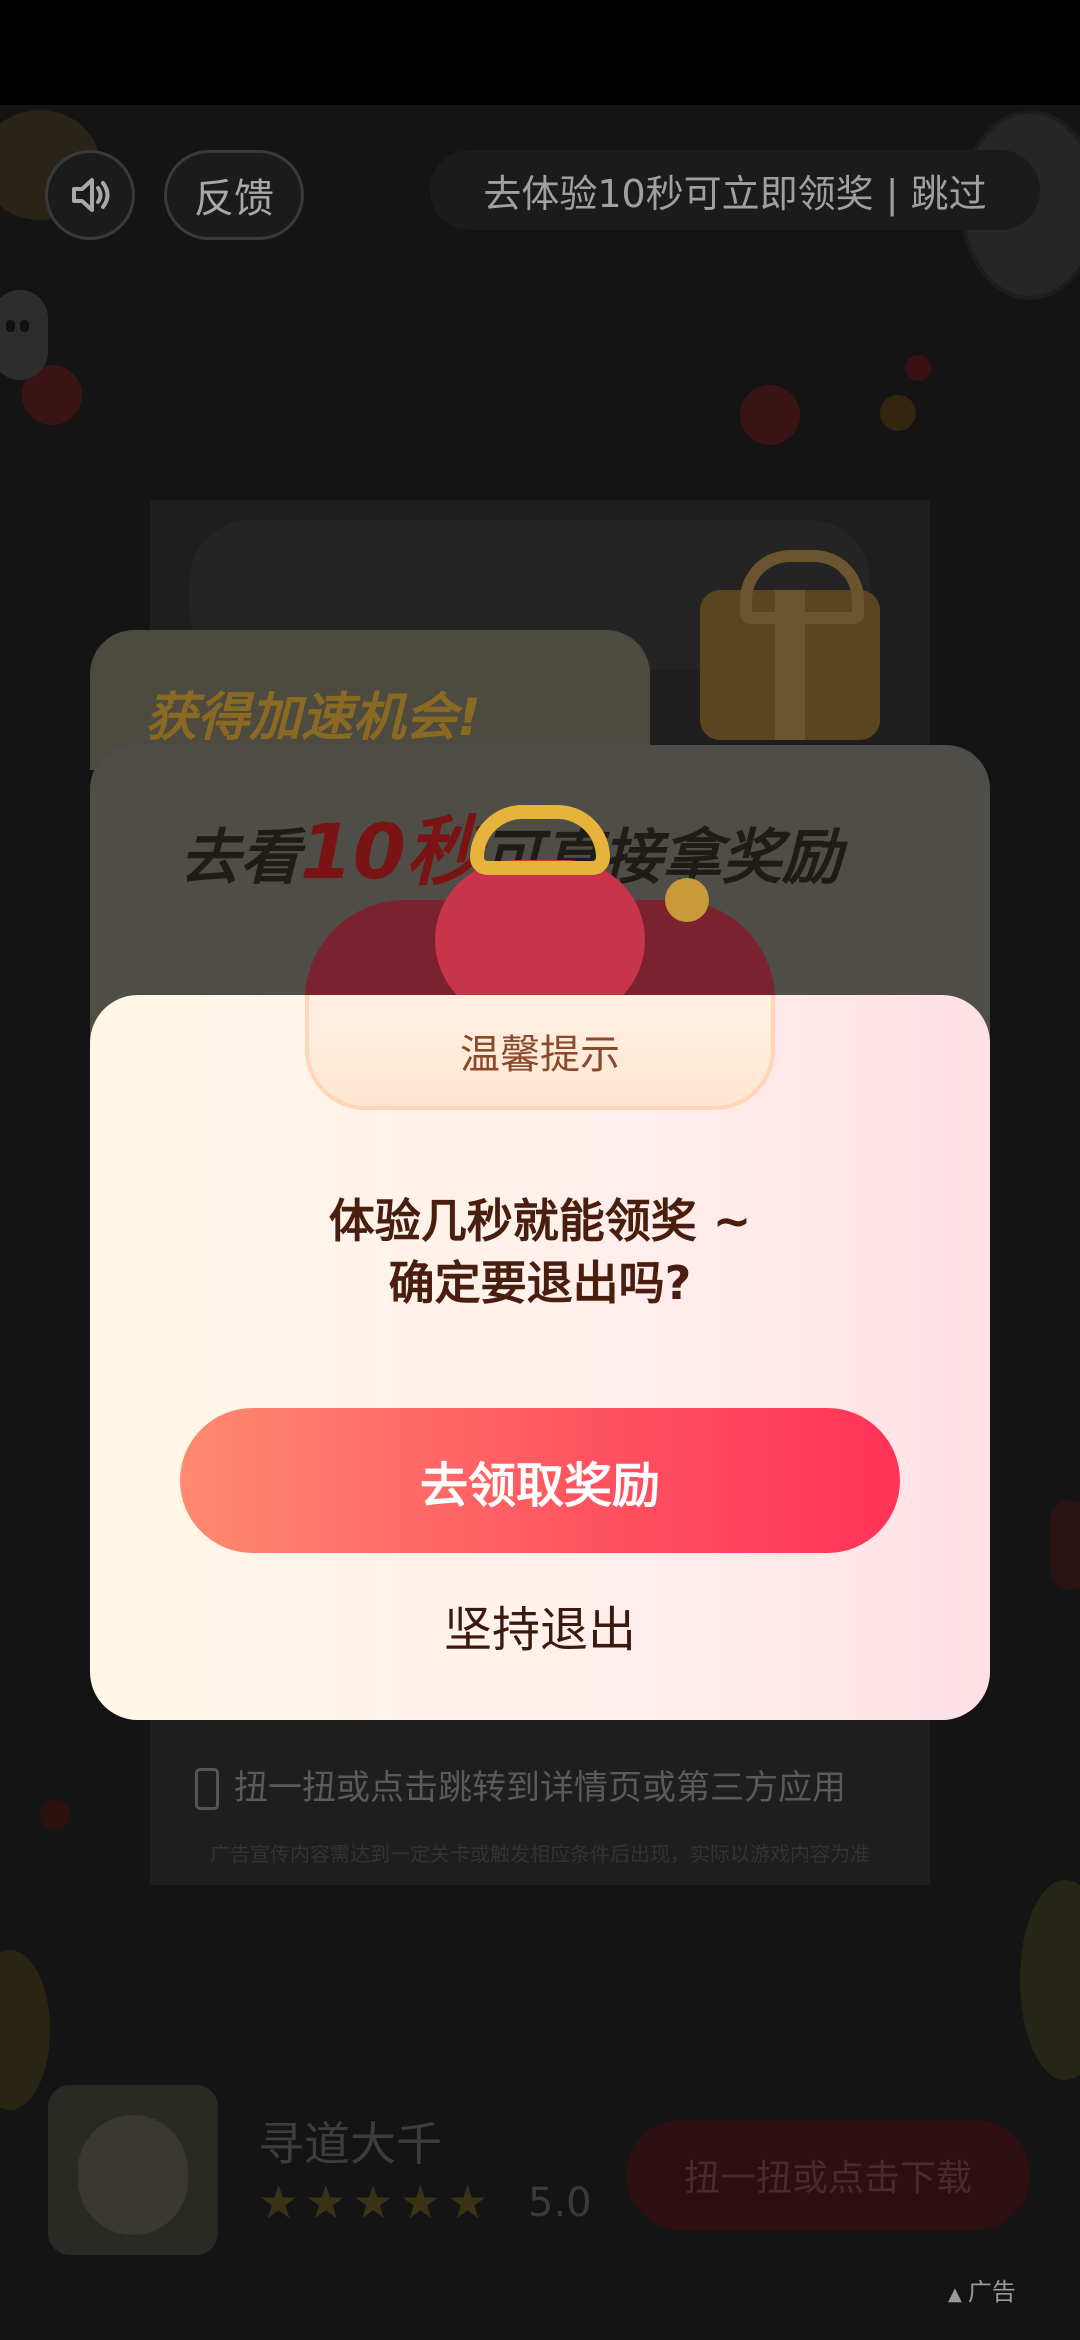 Image resolution: width=1080 pixels, height=2340 pixels. Describe the element at coordinates (234, 195) in the screenshot. I see `feedback-button: 反馈` at that location.